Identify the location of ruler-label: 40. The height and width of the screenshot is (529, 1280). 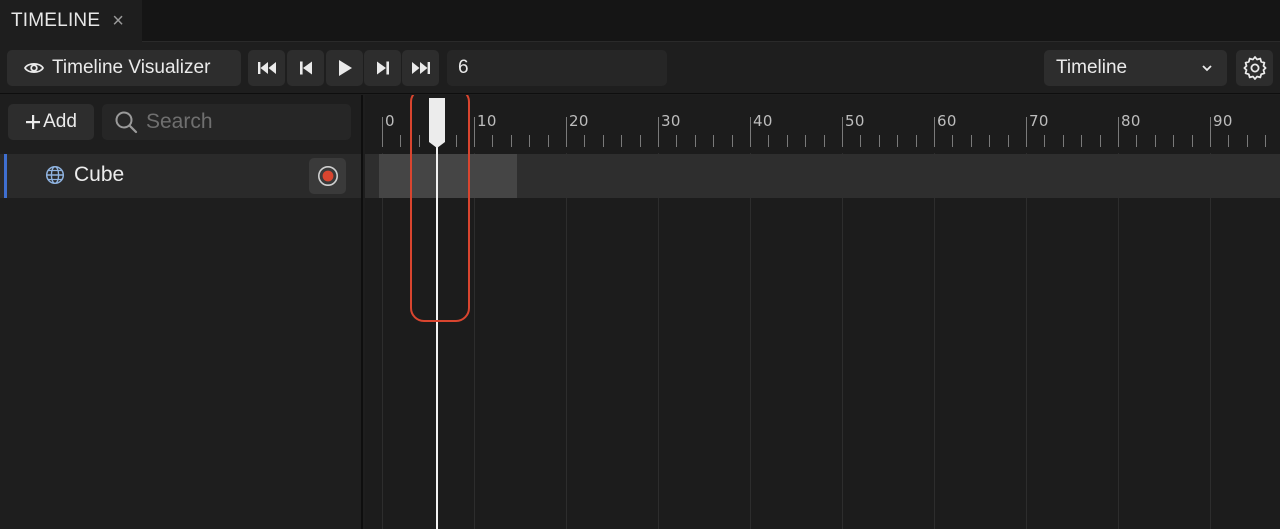
(763, 121).